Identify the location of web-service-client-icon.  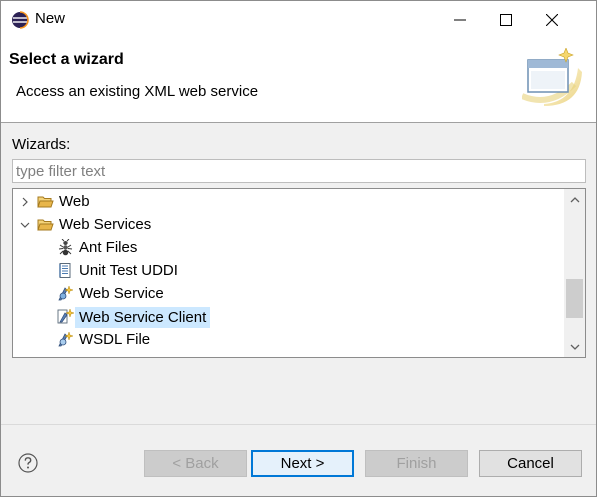
(65, 316).